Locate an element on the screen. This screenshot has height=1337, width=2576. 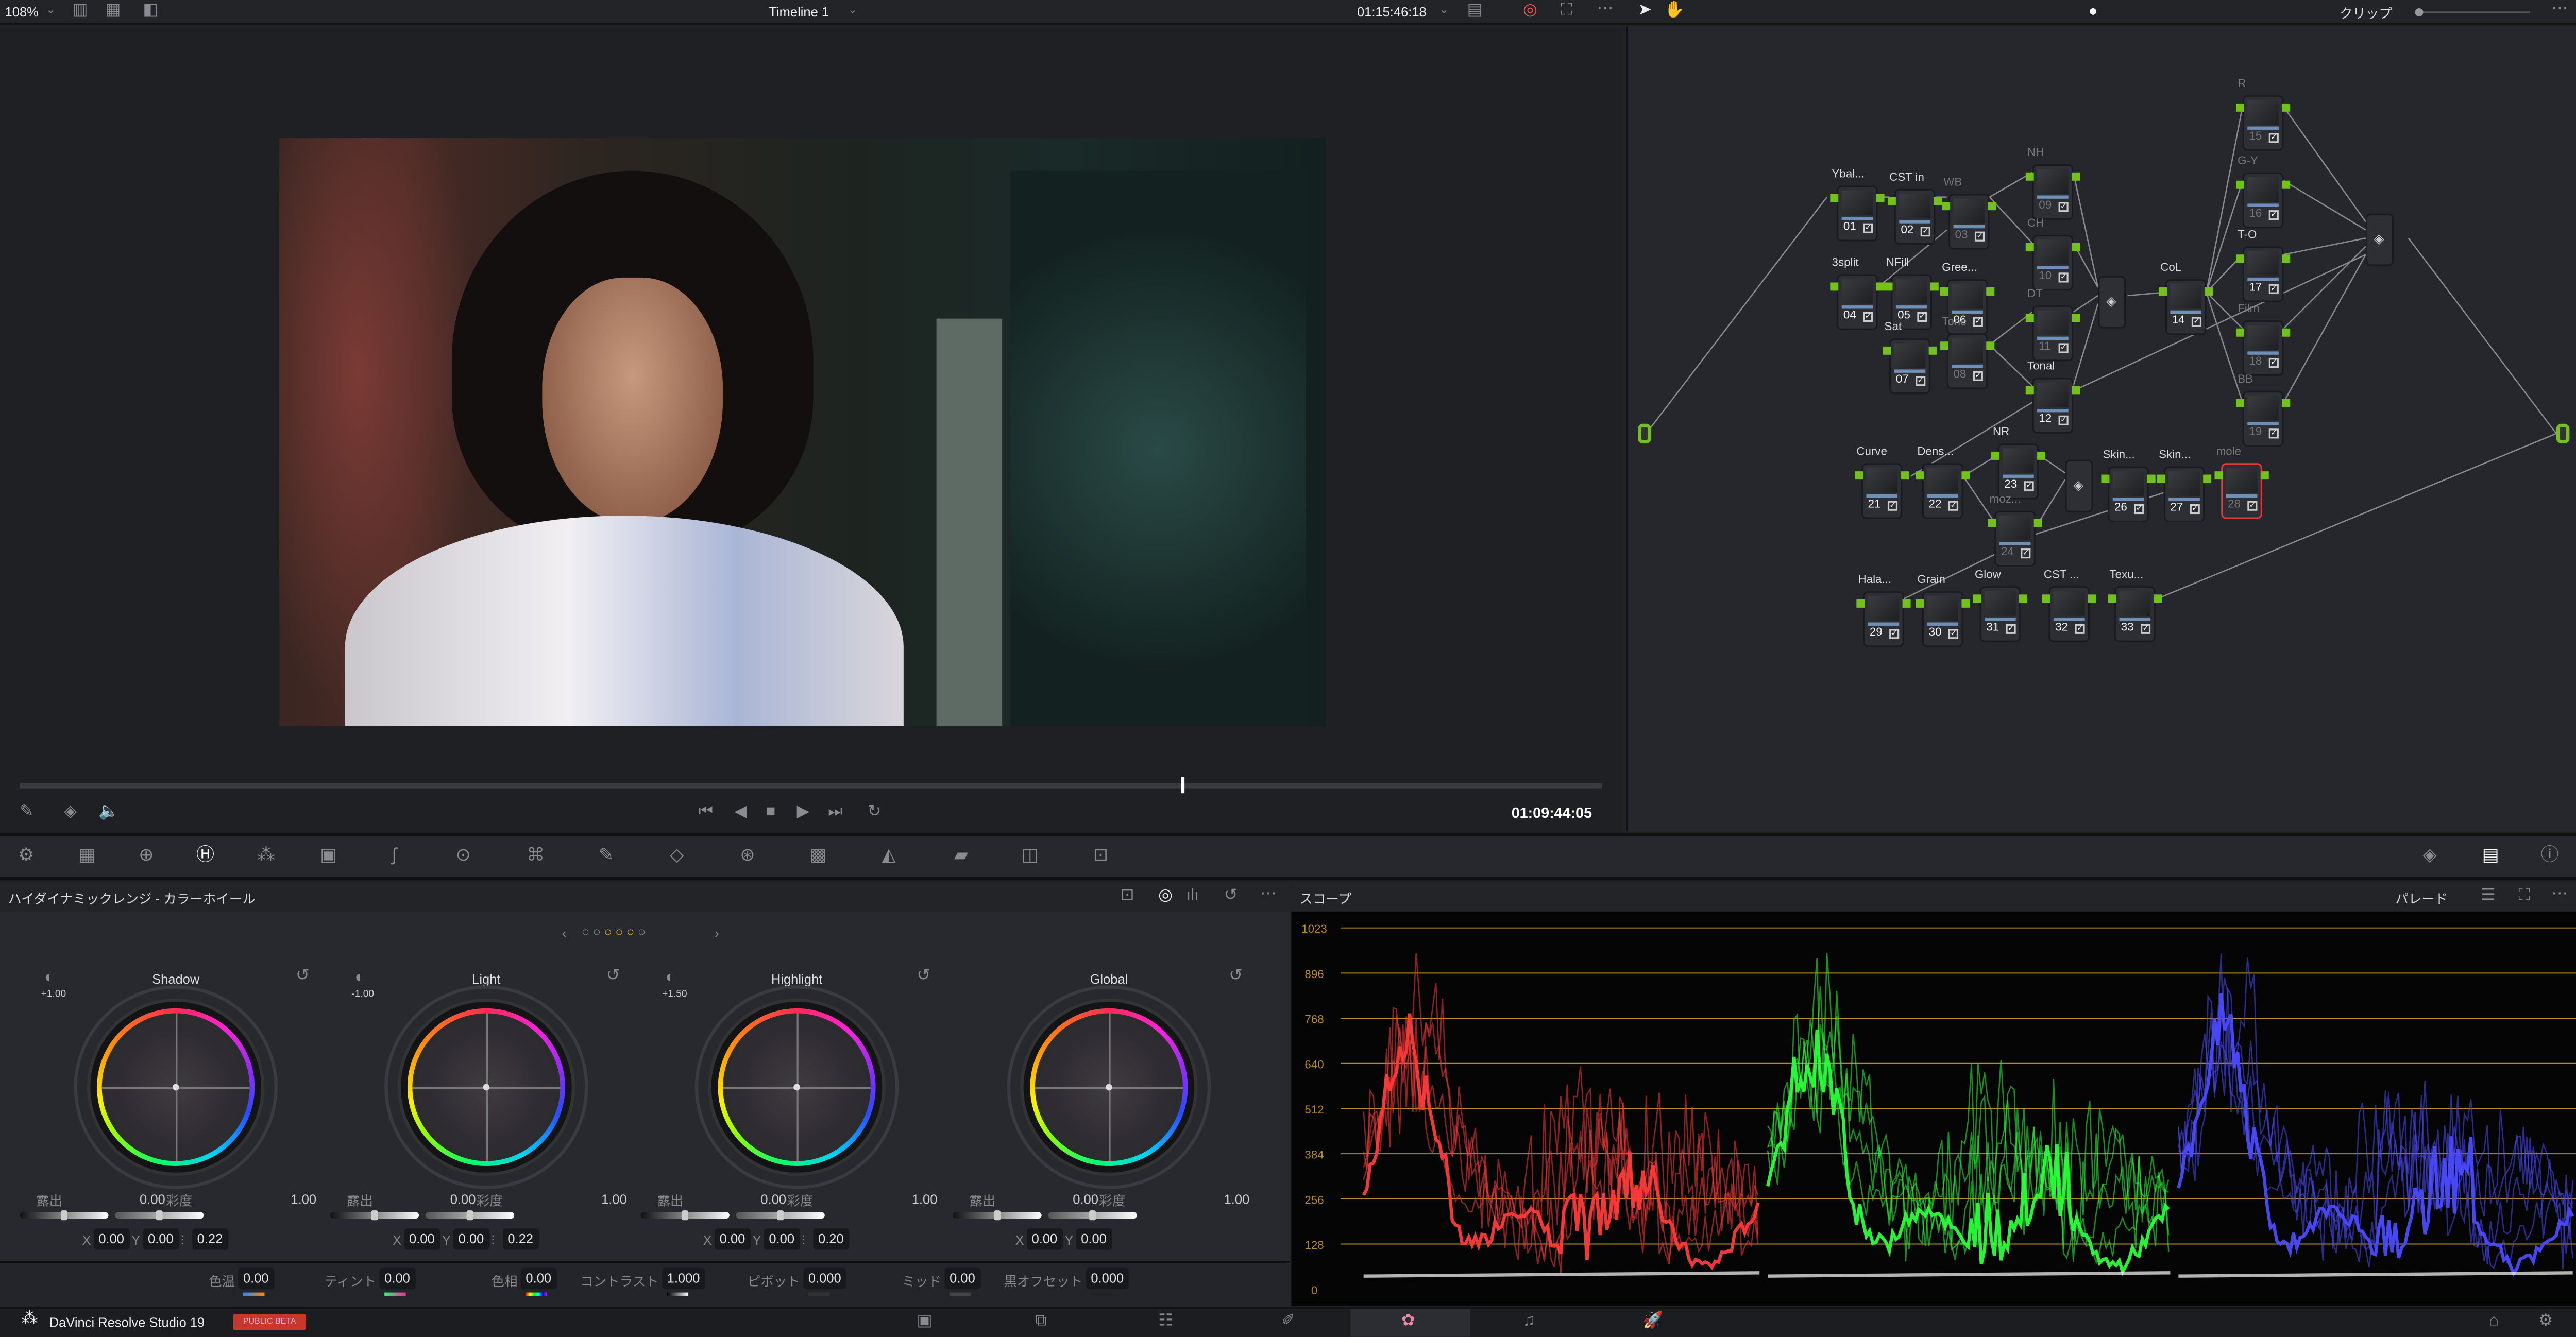
adjust-field: 0.00 is located at coordinates (397, 1279).